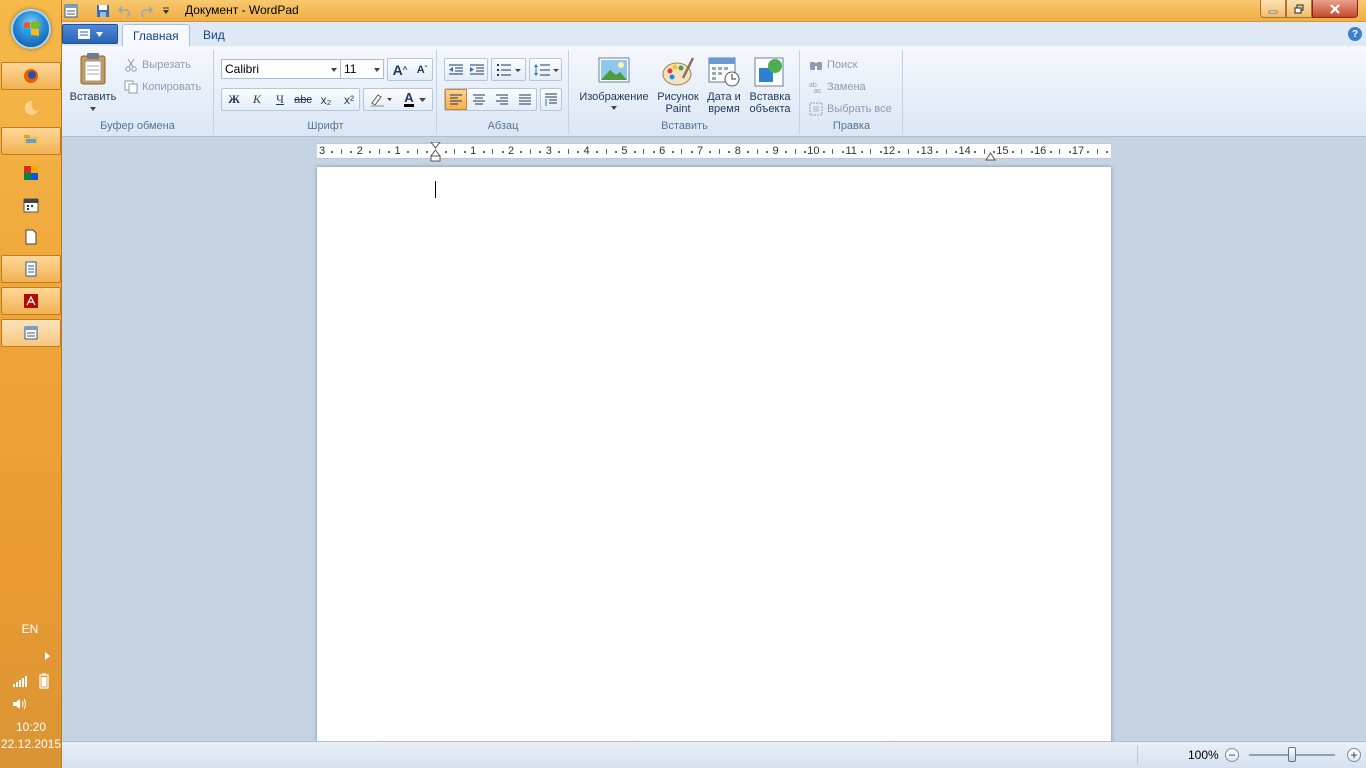  I want to click on taskbar-acrobat, so click(31, 301).